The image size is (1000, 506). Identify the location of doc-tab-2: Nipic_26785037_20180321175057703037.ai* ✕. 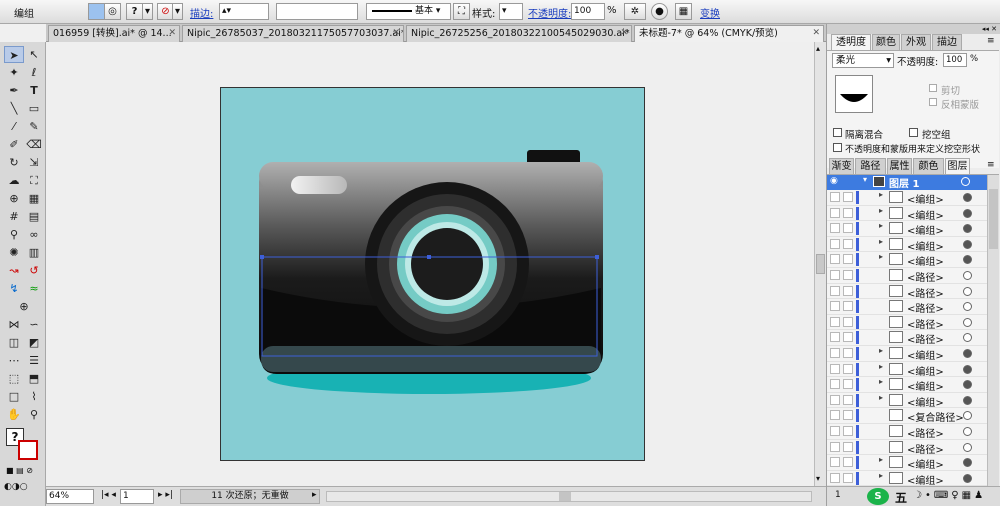
(293, 33).